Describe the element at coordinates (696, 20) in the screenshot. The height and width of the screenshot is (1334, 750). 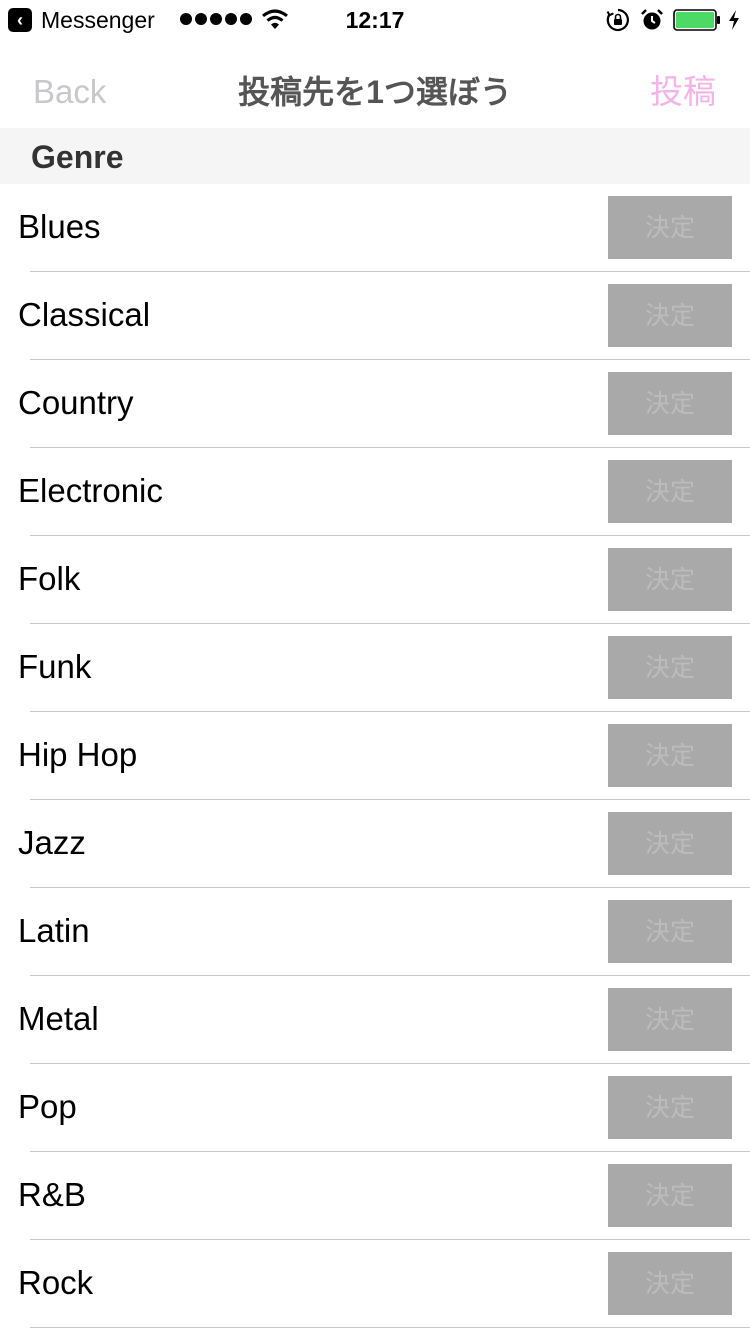
I see `battery-icon` at that location.